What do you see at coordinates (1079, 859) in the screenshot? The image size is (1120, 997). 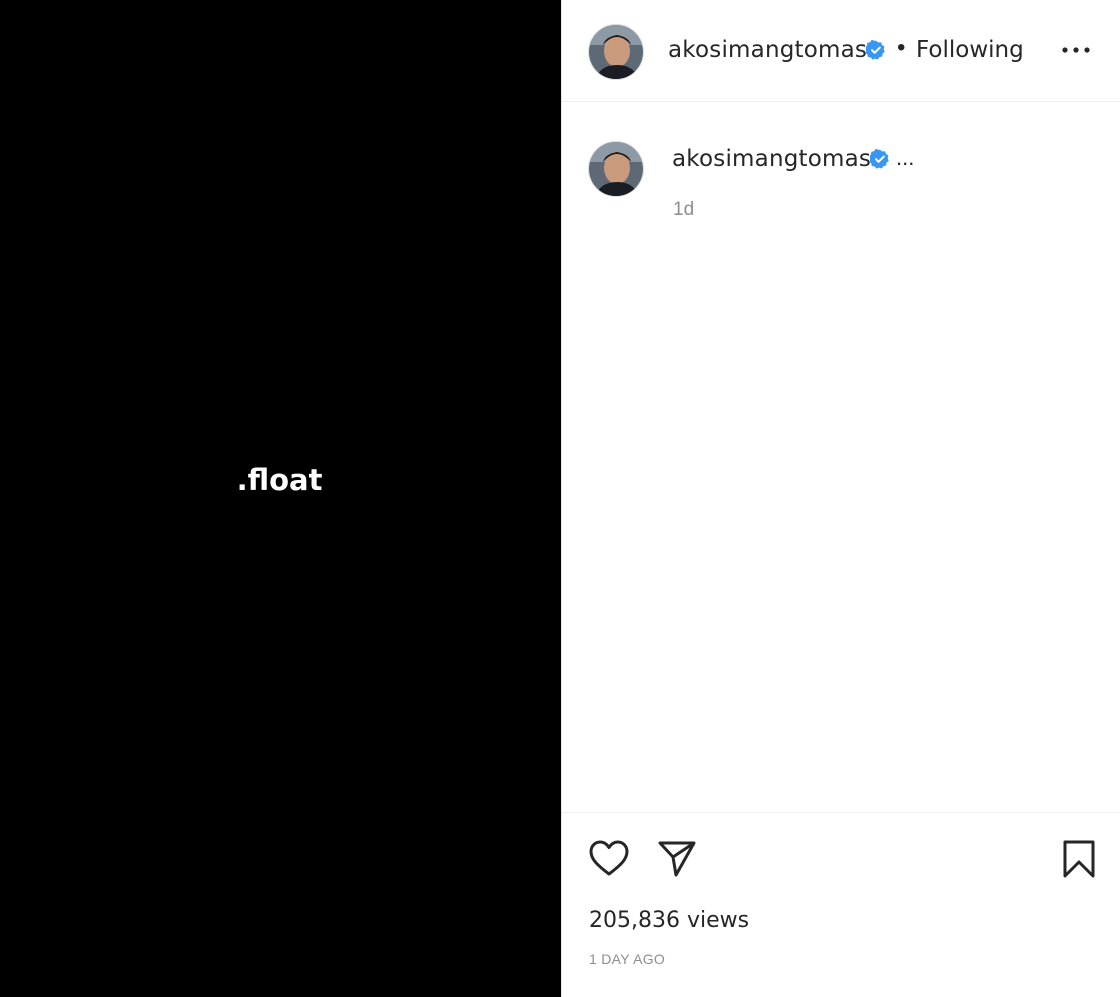 I see `bookmark-icon` at bounding box center [1079, 859].